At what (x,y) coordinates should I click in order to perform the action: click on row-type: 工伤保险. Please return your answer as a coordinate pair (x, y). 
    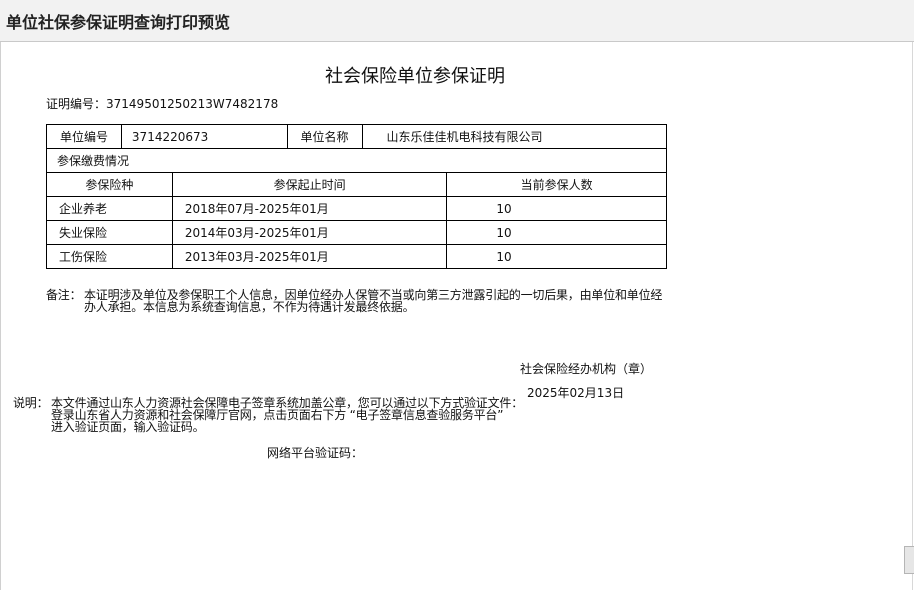
    Looking at the image, I should click on (109, 256).